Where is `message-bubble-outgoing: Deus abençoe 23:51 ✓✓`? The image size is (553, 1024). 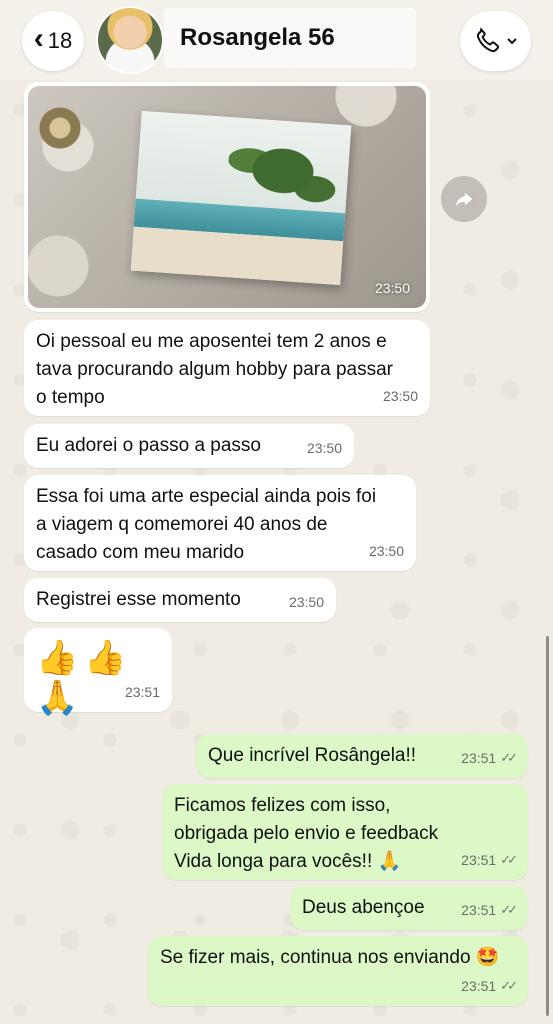
message-bubble-outgoing: Deus abençoe 23:51 ✓✓ is located at coordinates (409, 908).